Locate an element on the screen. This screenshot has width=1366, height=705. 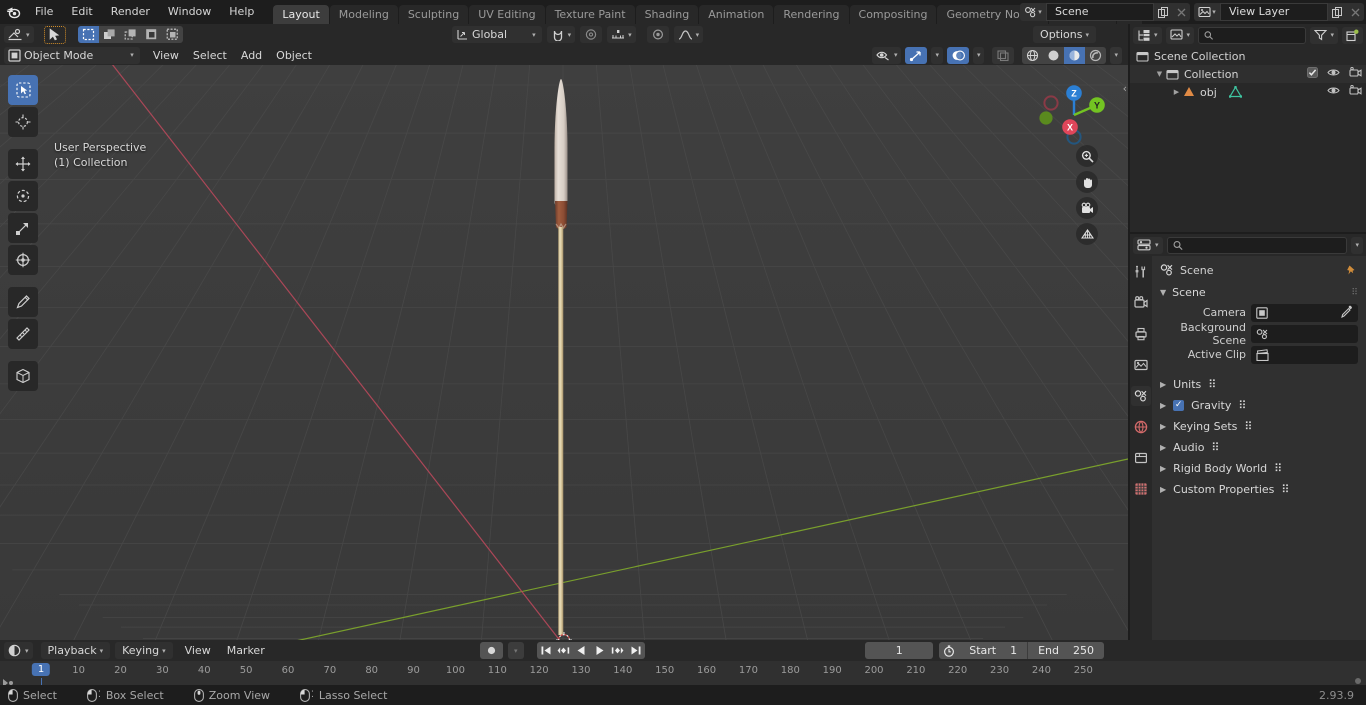
viewport-menu-view: View is located at coordinates (166, 55).